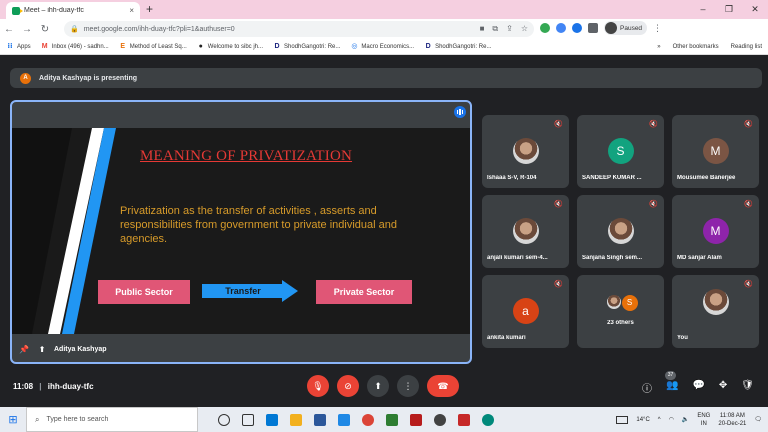 Image resolution: width=768 pixels, height=432 pixels. What do you see at coordinates (42, 349) in the screenshot?
I see `present-icon: ⬆` at bounding box center [42, 349].